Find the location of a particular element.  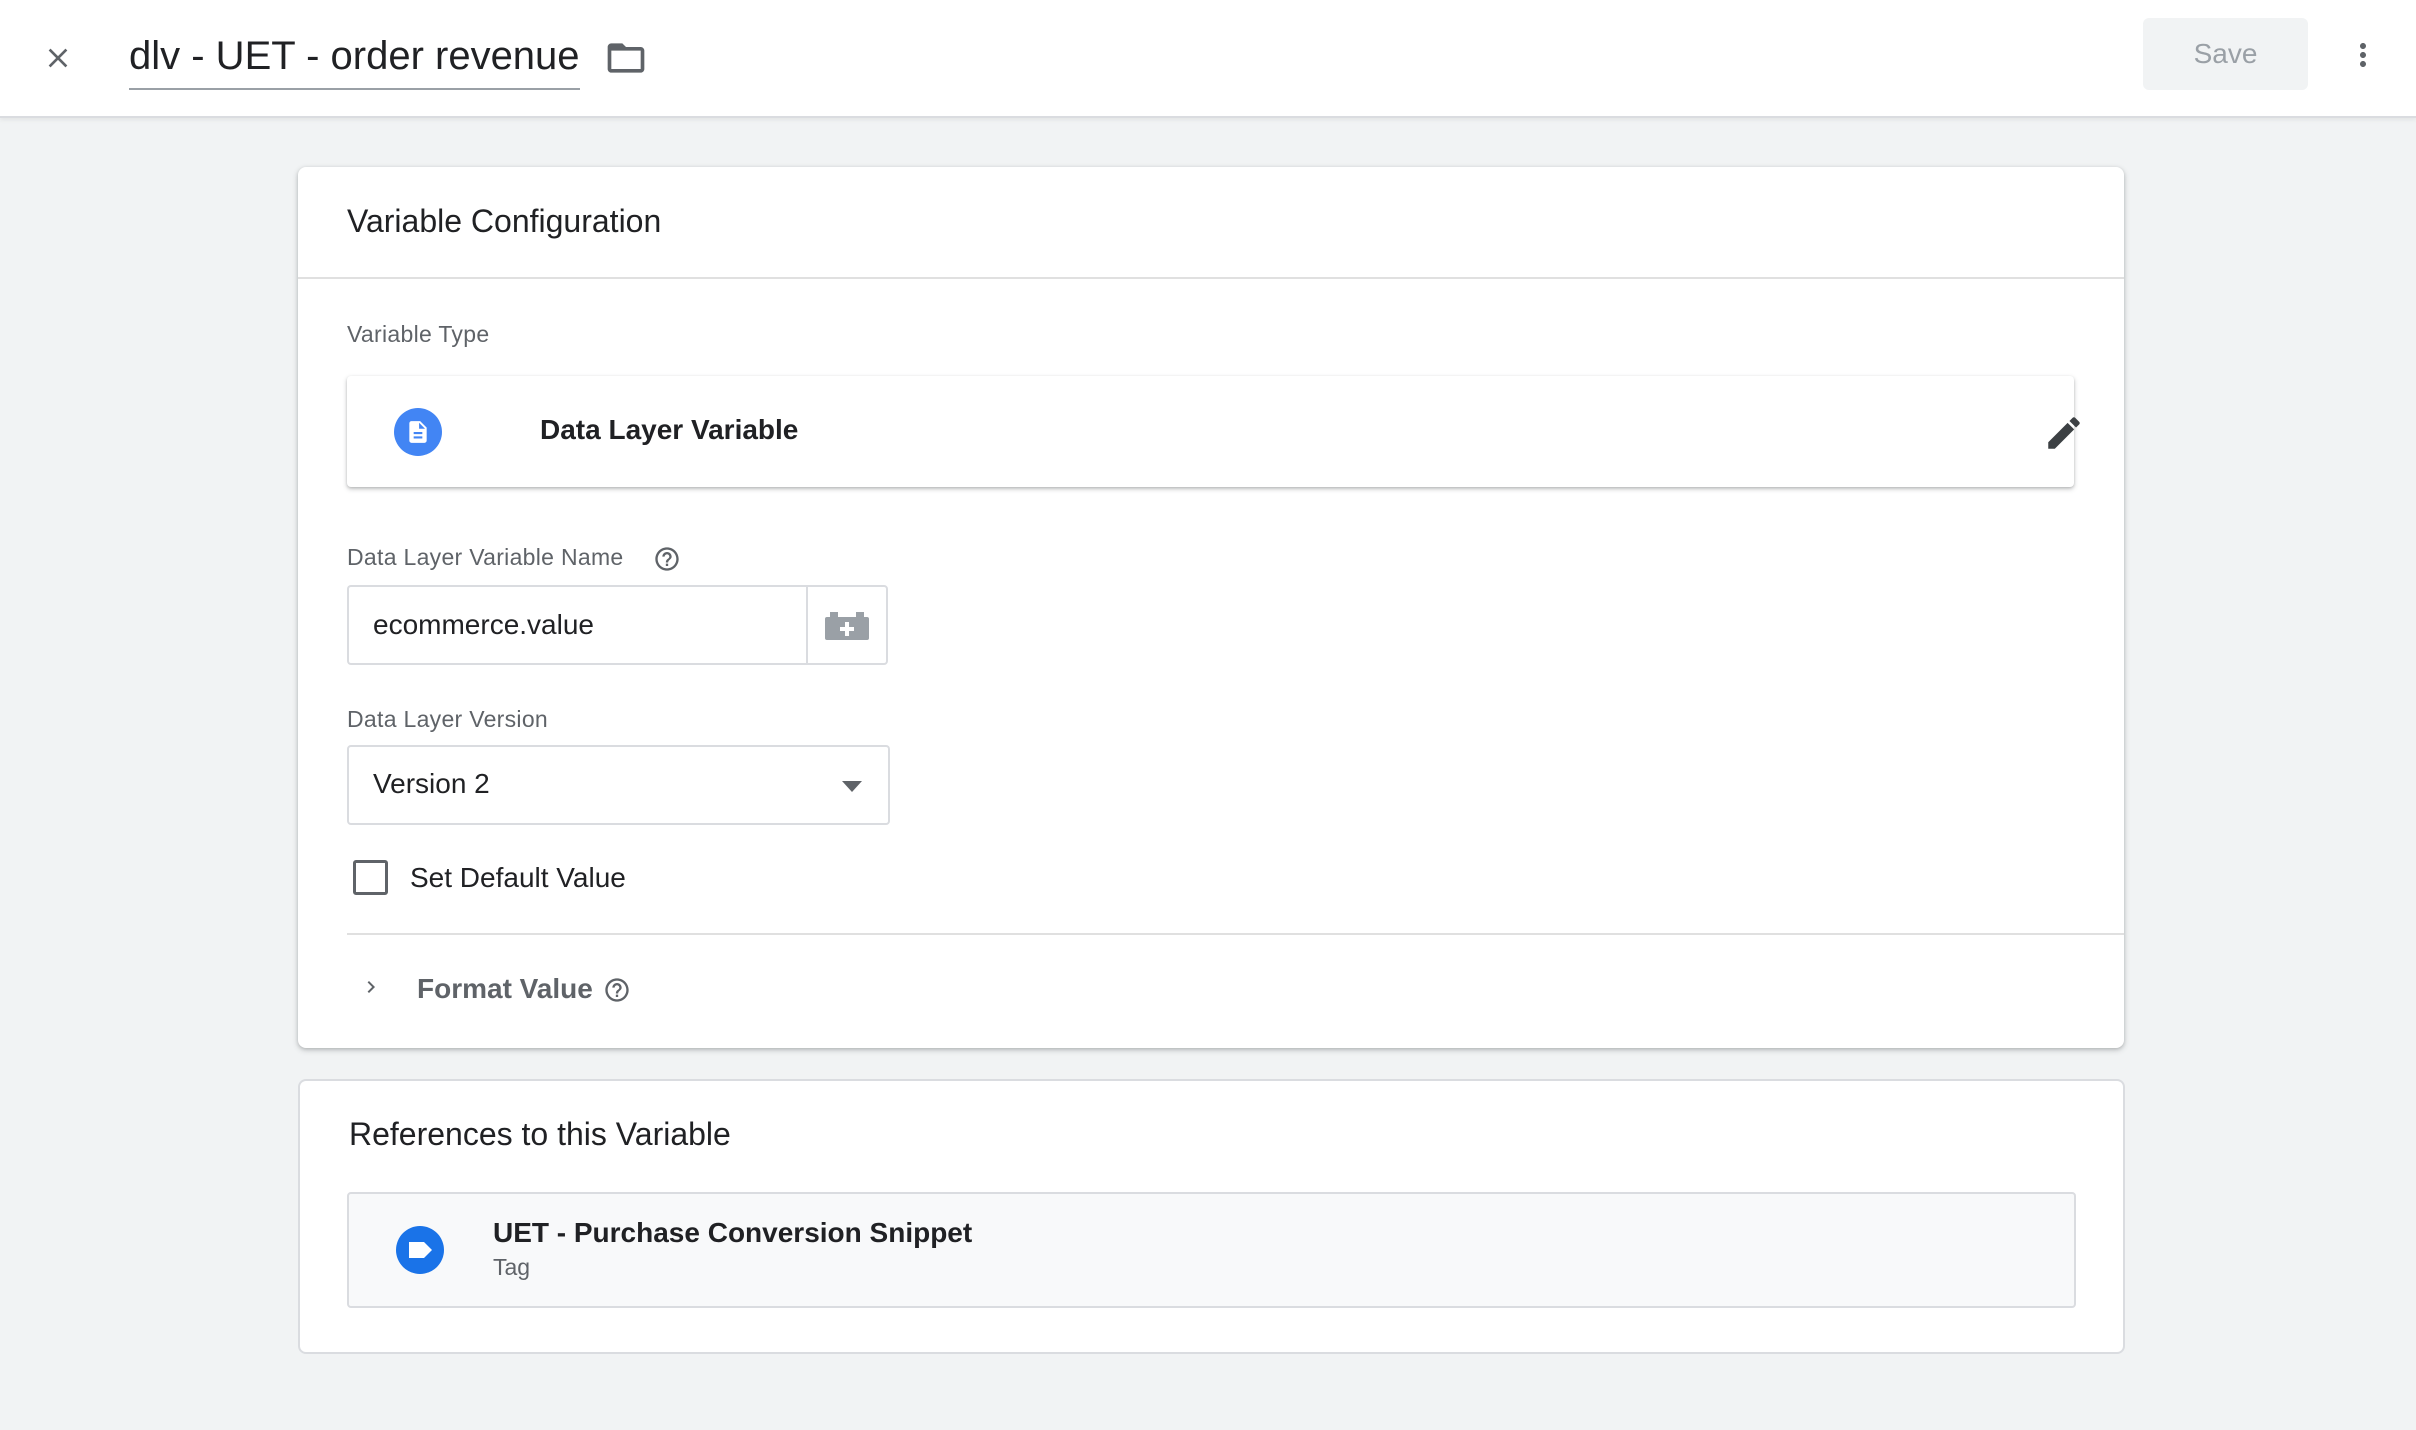

save-button: Save is located at coordinates (2225, 54).